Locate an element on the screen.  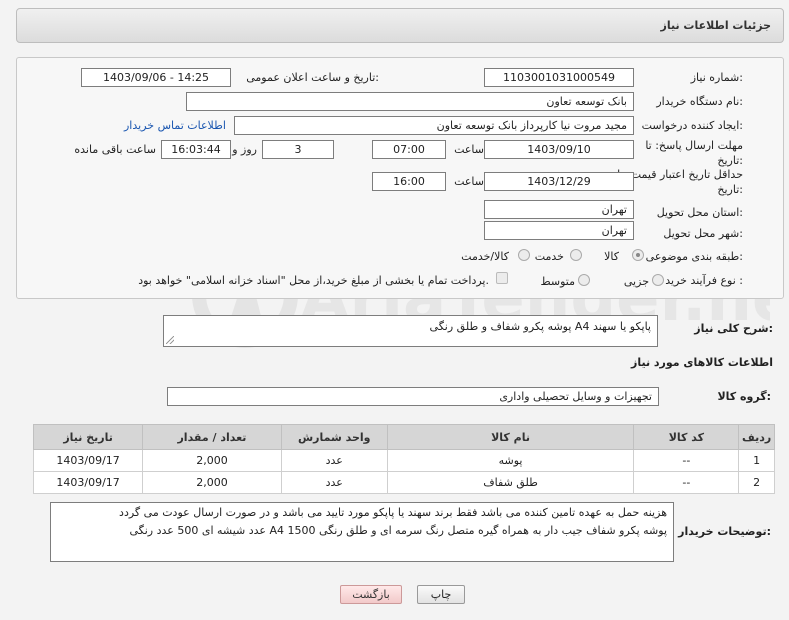
validity-date-field: 1403/12/29 is located at coordinates (559, 181).